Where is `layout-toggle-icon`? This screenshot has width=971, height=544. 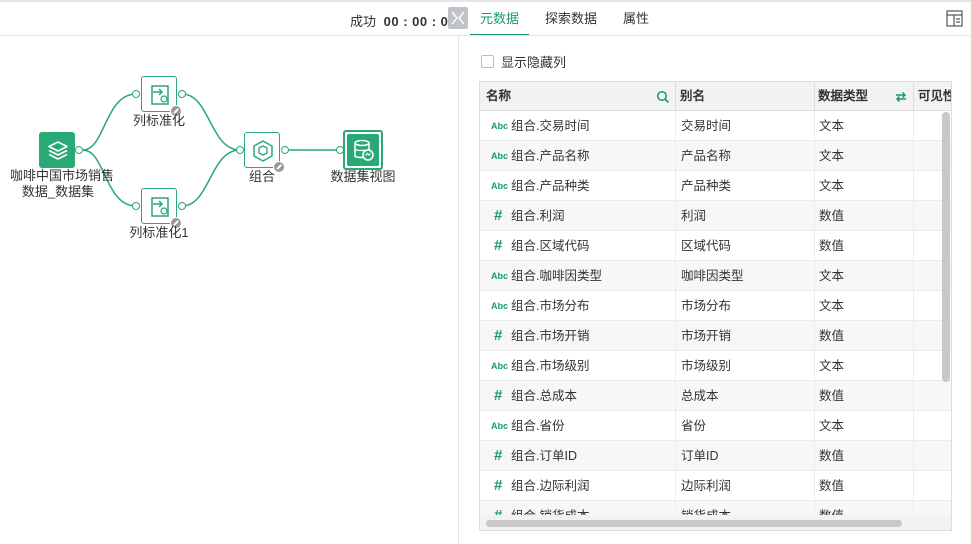 layout-toggle-icon is located at coordinates (954, 18).